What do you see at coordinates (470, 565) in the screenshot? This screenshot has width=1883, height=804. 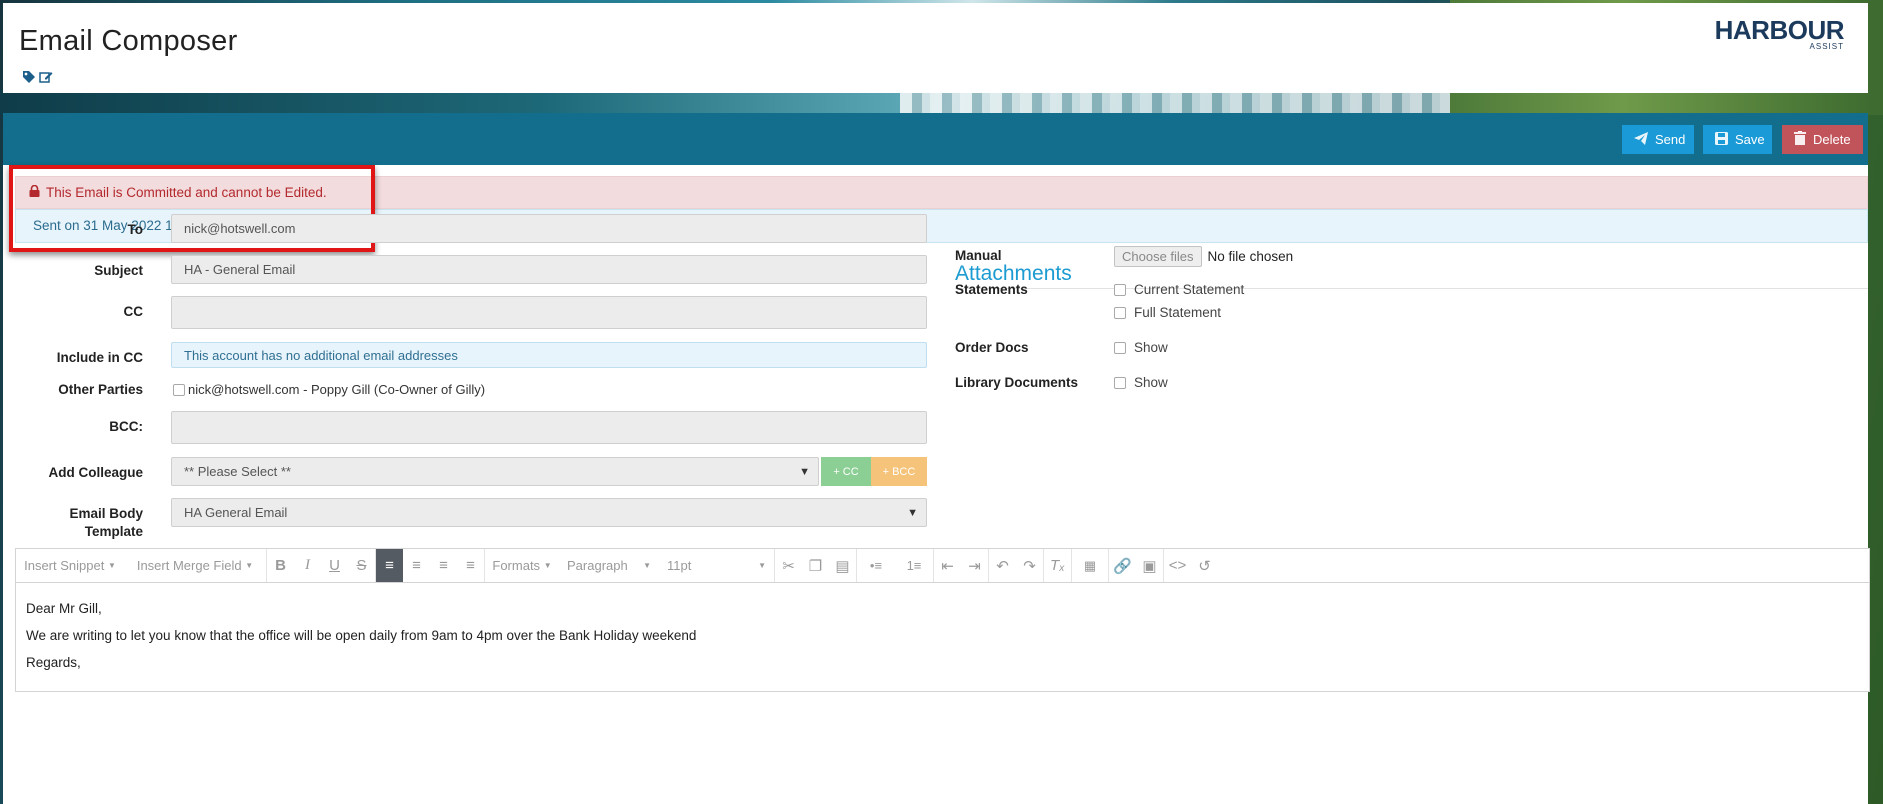 I see `align-justify-icon: ≡` at bounding box center [470, 565].